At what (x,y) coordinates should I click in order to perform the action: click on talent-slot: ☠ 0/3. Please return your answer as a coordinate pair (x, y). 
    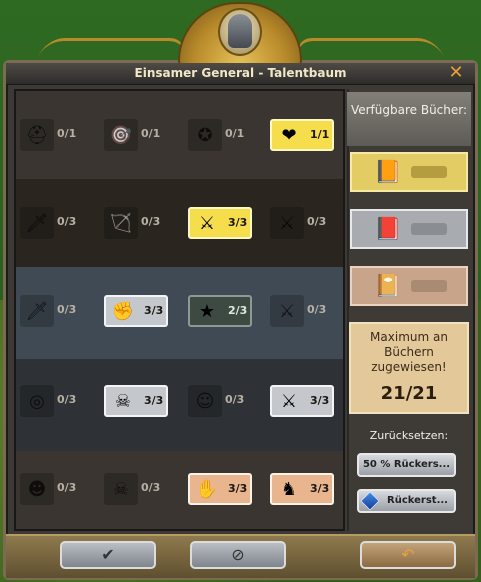
    Looking at the image, I should click on (136, 489).